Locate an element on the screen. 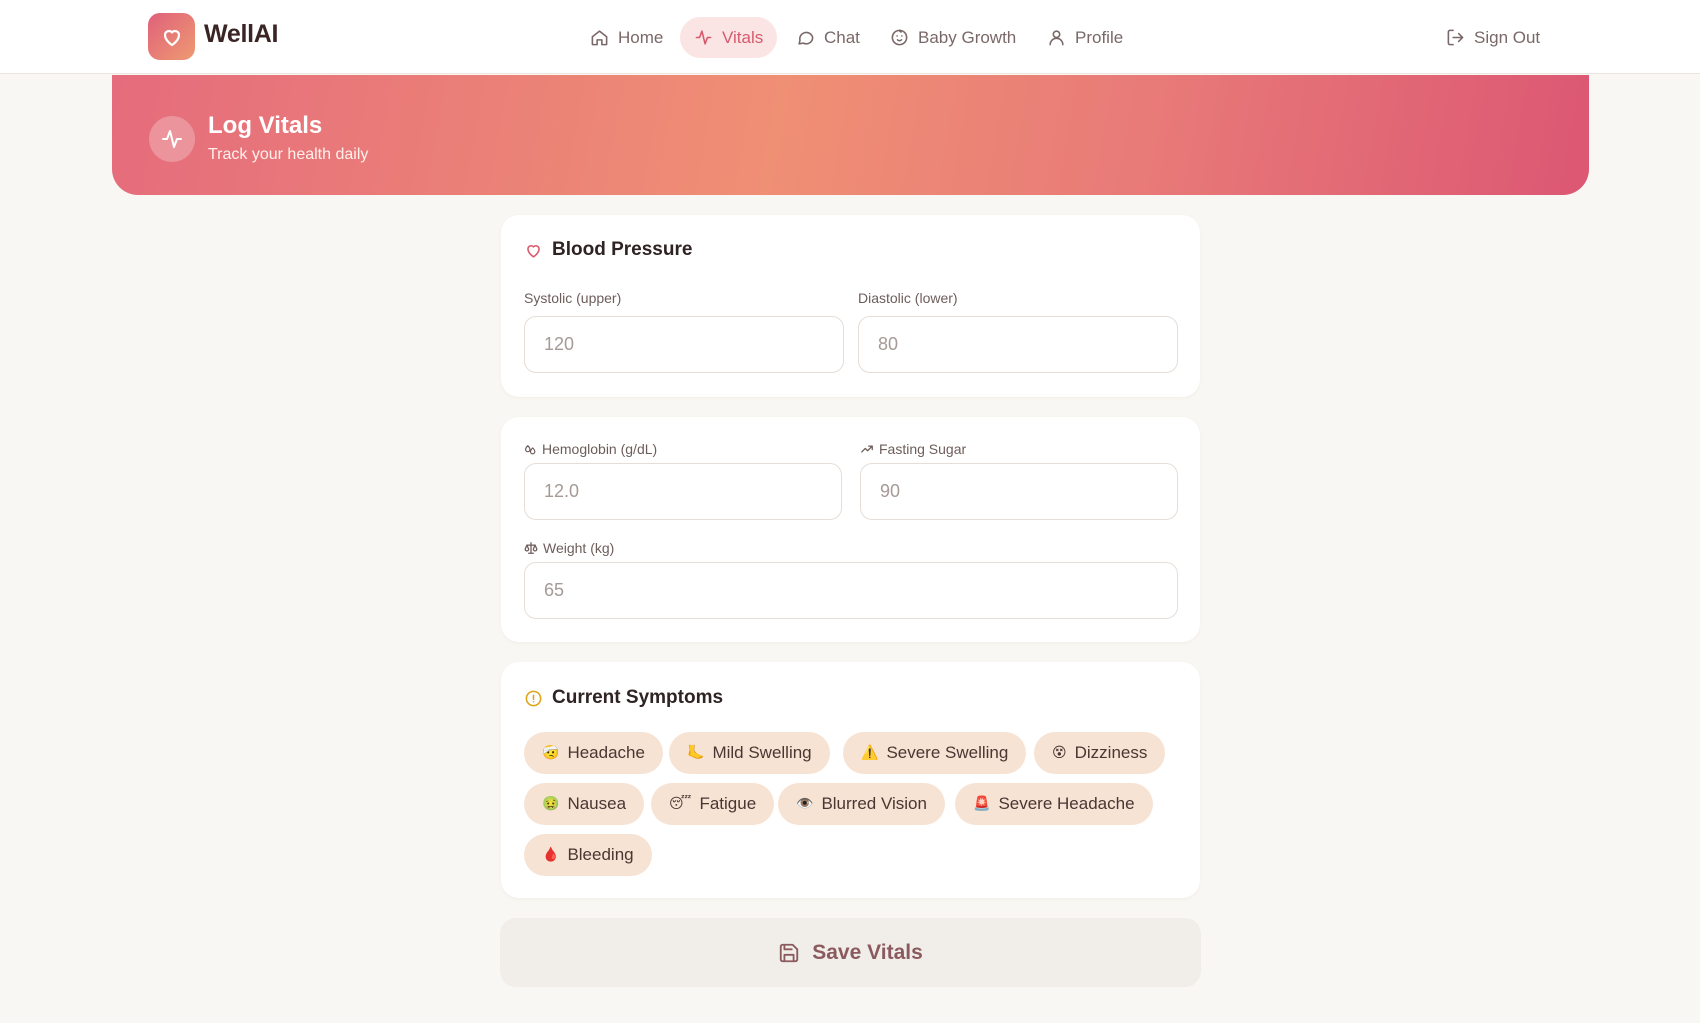 The image size is (1700, 1023). hero-icon-badge is located at coordinates (172, 139).